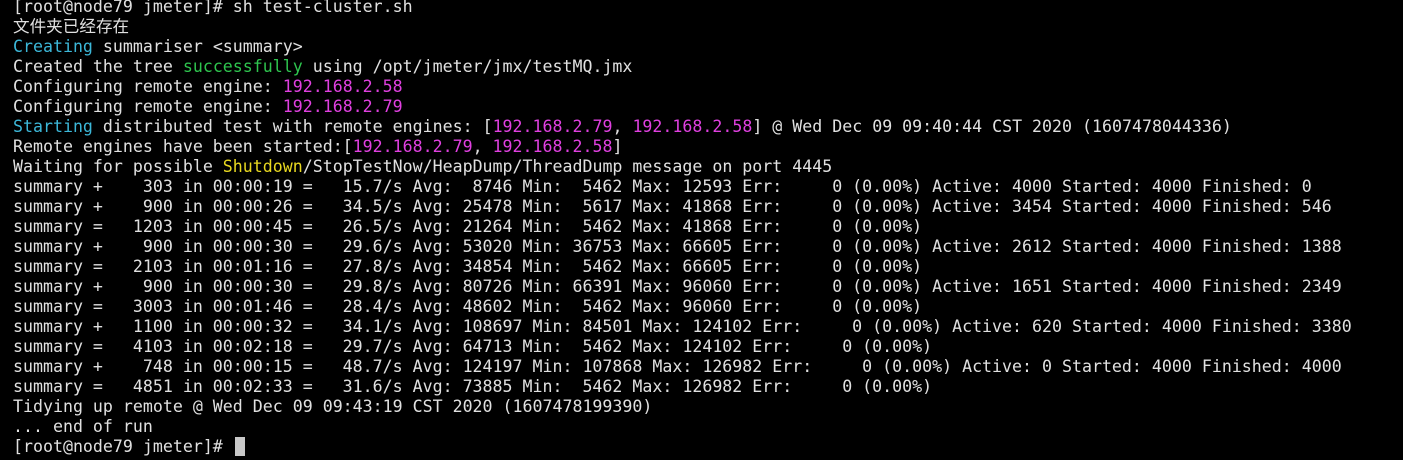 The image size is (1403, 460). I want to click on terminal-text: summariser <summary>, so click(197, 46).